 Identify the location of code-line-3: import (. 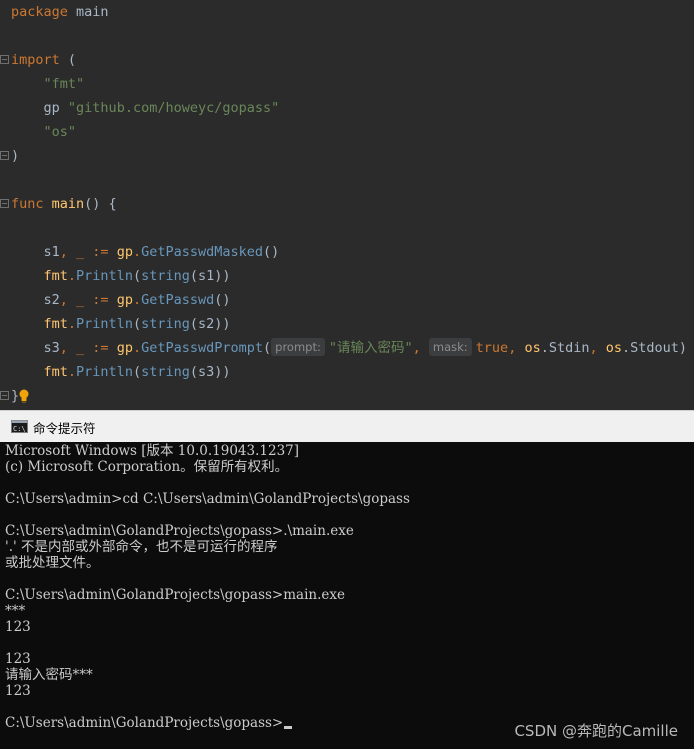
(43, 60).